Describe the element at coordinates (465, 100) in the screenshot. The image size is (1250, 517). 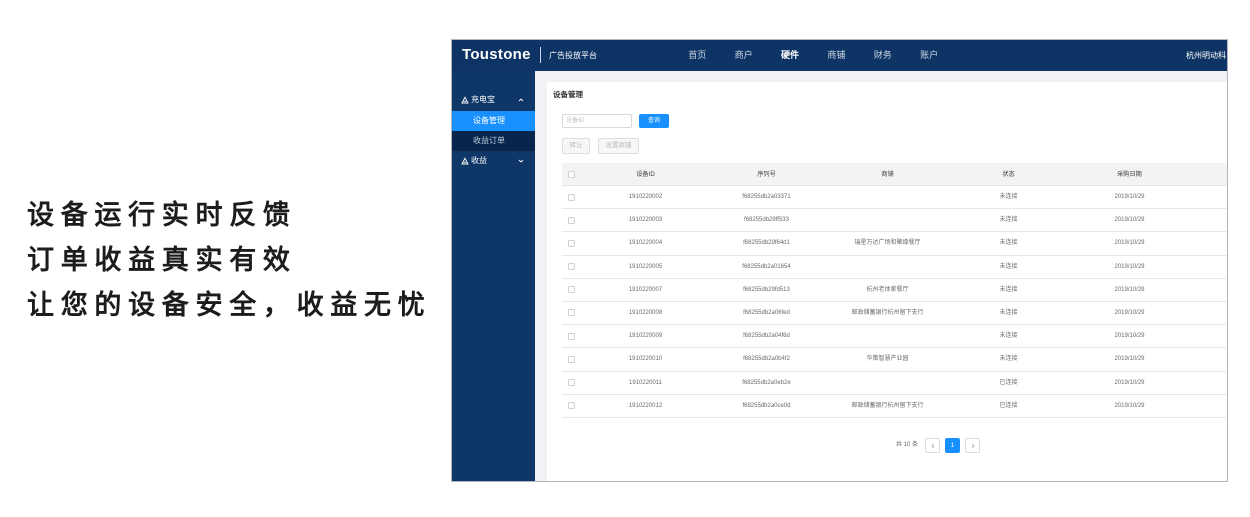
I see `power-bank-icon` at that location.